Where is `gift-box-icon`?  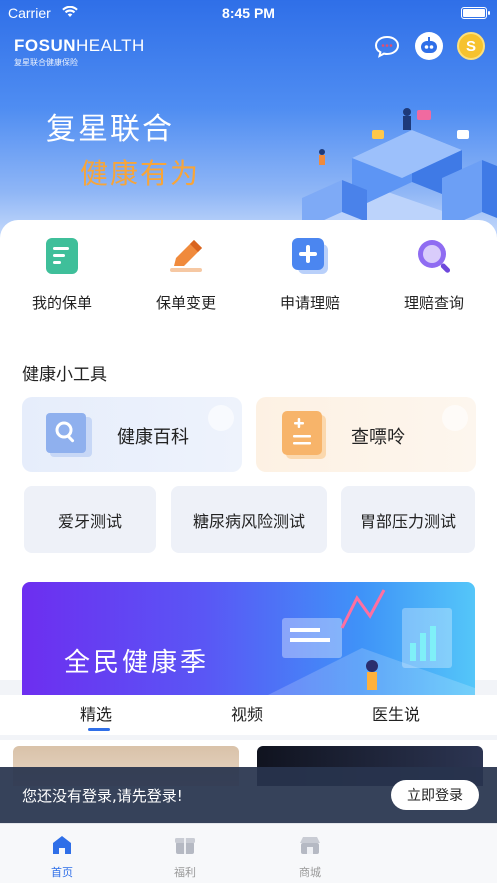
gift-box-icon is located at coordinates (185, 846).